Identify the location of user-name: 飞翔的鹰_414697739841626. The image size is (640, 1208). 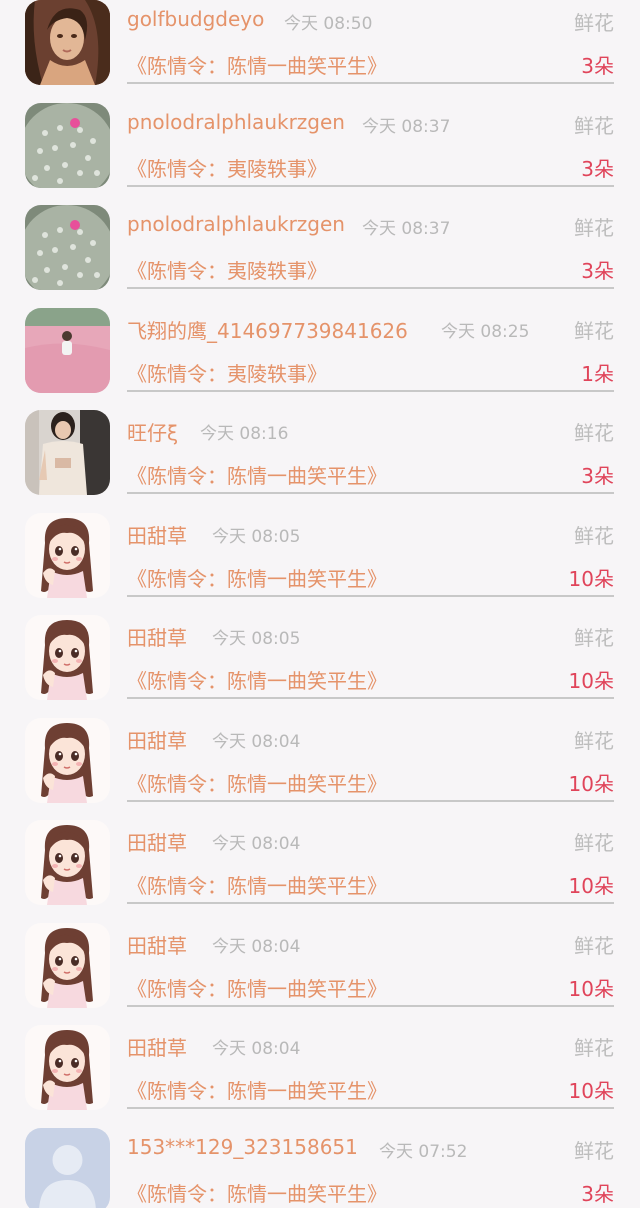
(267, 329).